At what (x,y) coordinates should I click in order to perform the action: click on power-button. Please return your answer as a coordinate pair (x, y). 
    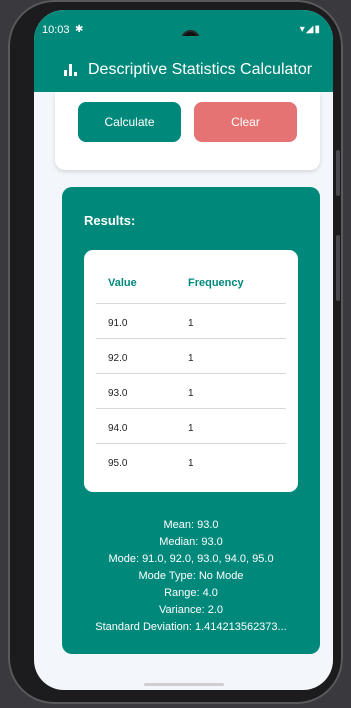
    Looking at the image, I should click on (338, 268).